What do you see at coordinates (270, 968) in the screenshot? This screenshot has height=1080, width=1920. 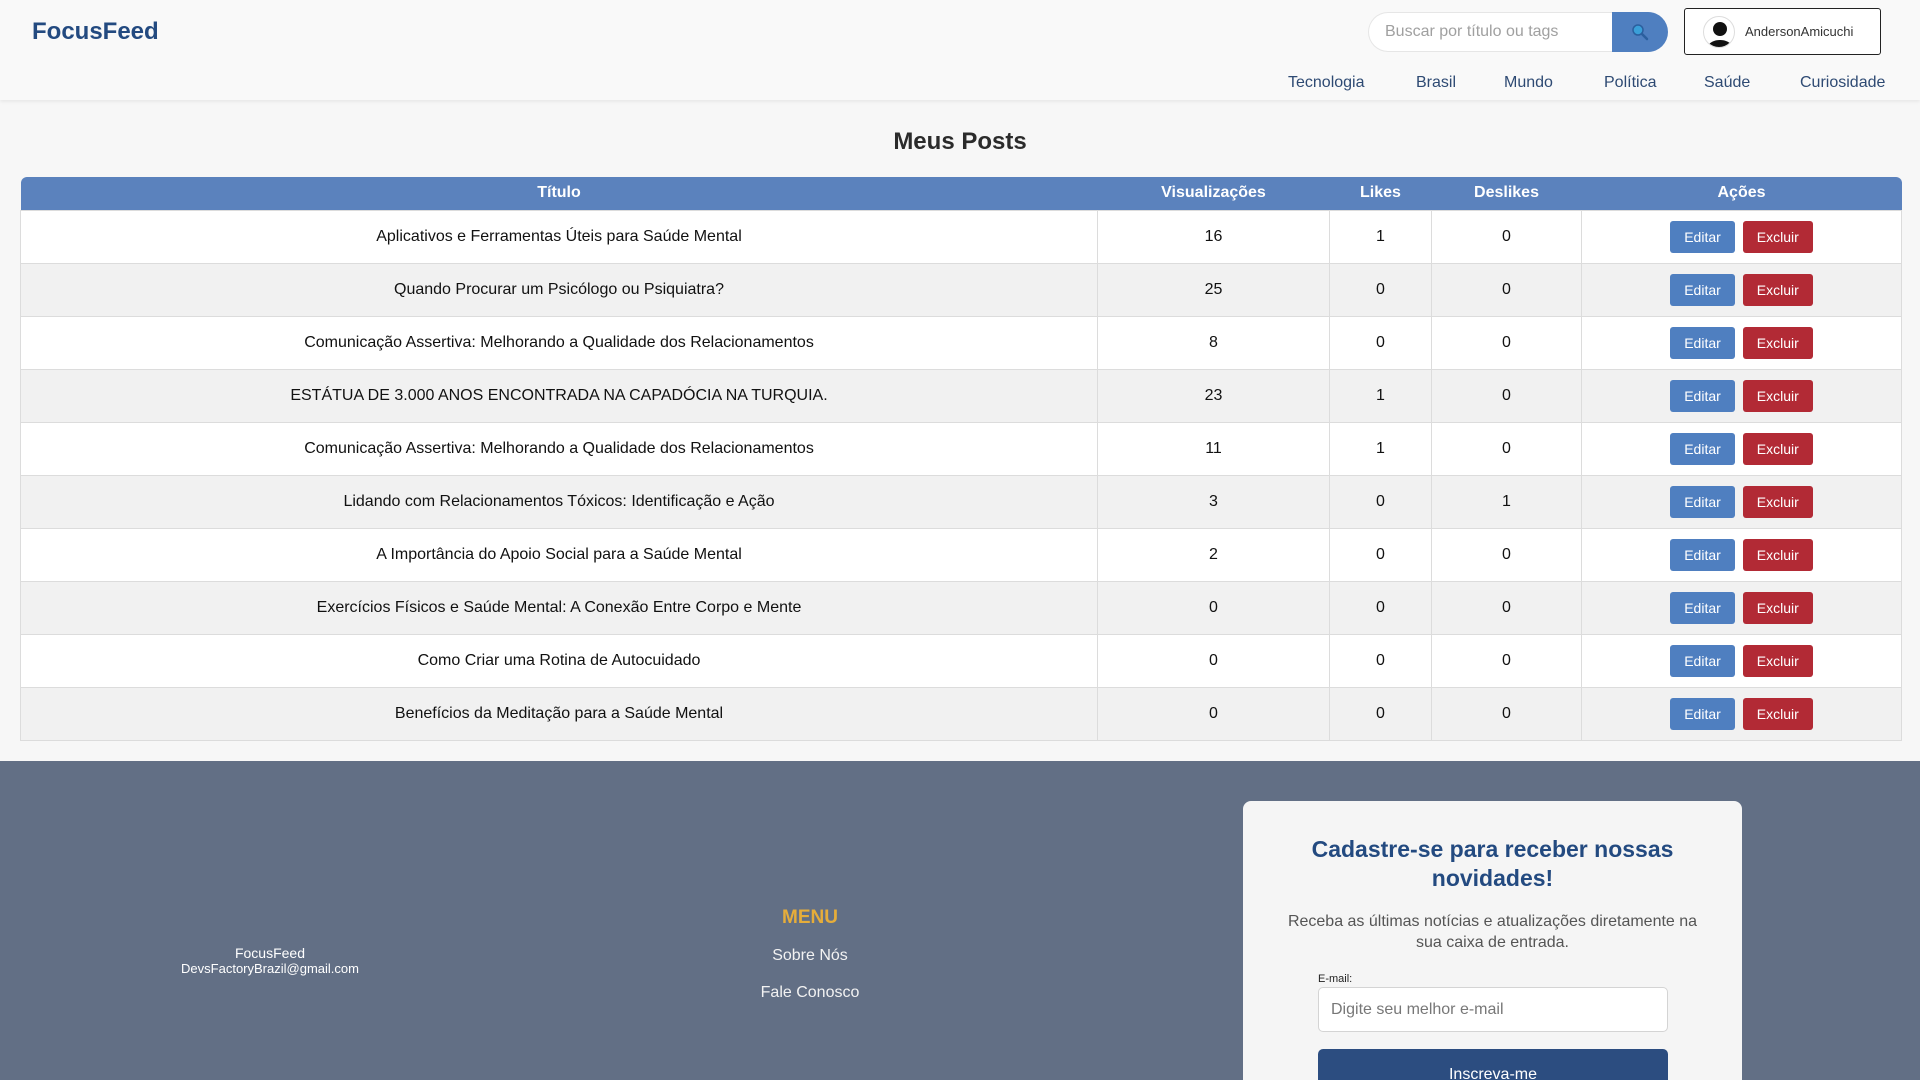 I see `footer-email: DevsFactoryBrazil@gmail.com` at bounding box center [270, 968].